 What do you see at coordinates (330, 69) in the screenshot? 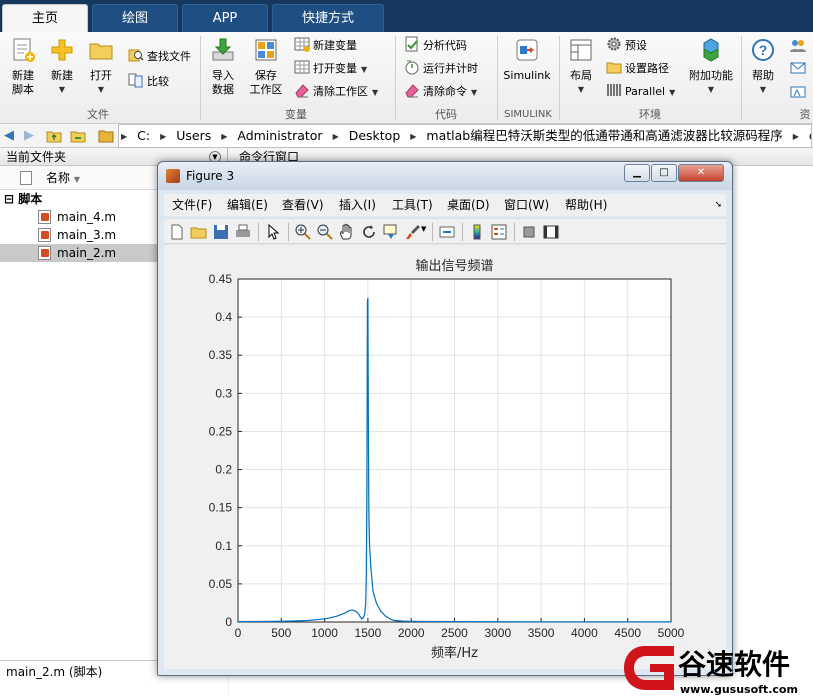
I see `open-variable-button: 打开变量 ▼` at bounding box center [330, 69].